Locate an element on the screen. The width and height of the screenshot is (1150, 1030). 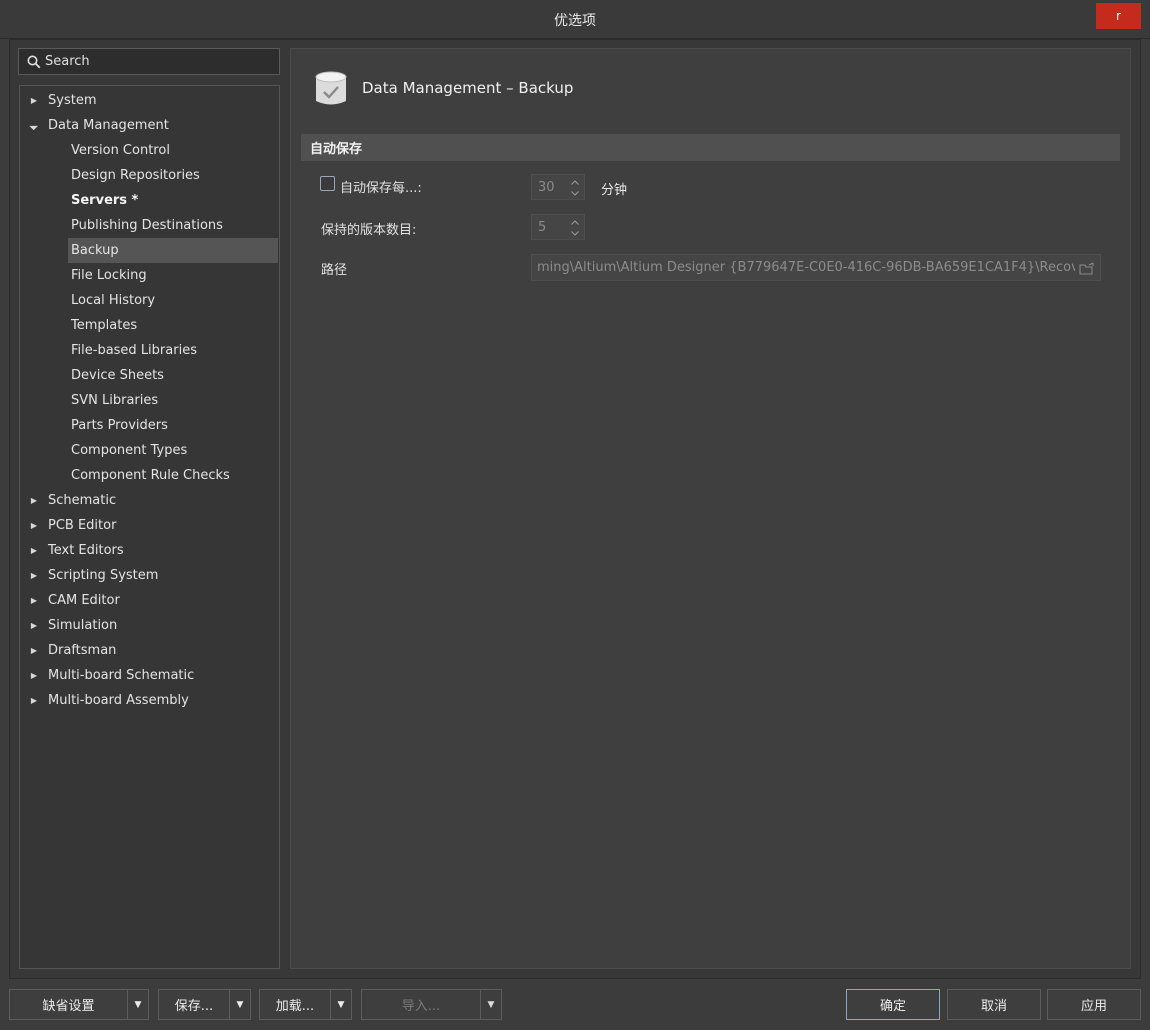
tree-item-multi-board-schematic: ▶ Multi-board Schematic is located at coordinates (149, 675).